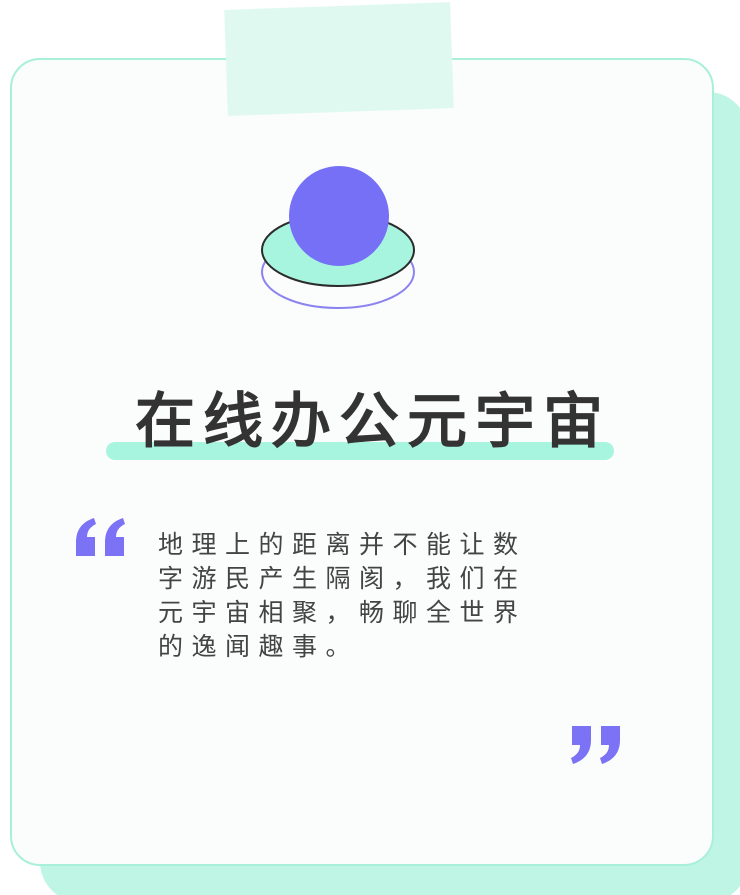 Image resolution: width=740 pixels, height=895 pixels. I want to click on open-quote-icon, so click(100, 537).